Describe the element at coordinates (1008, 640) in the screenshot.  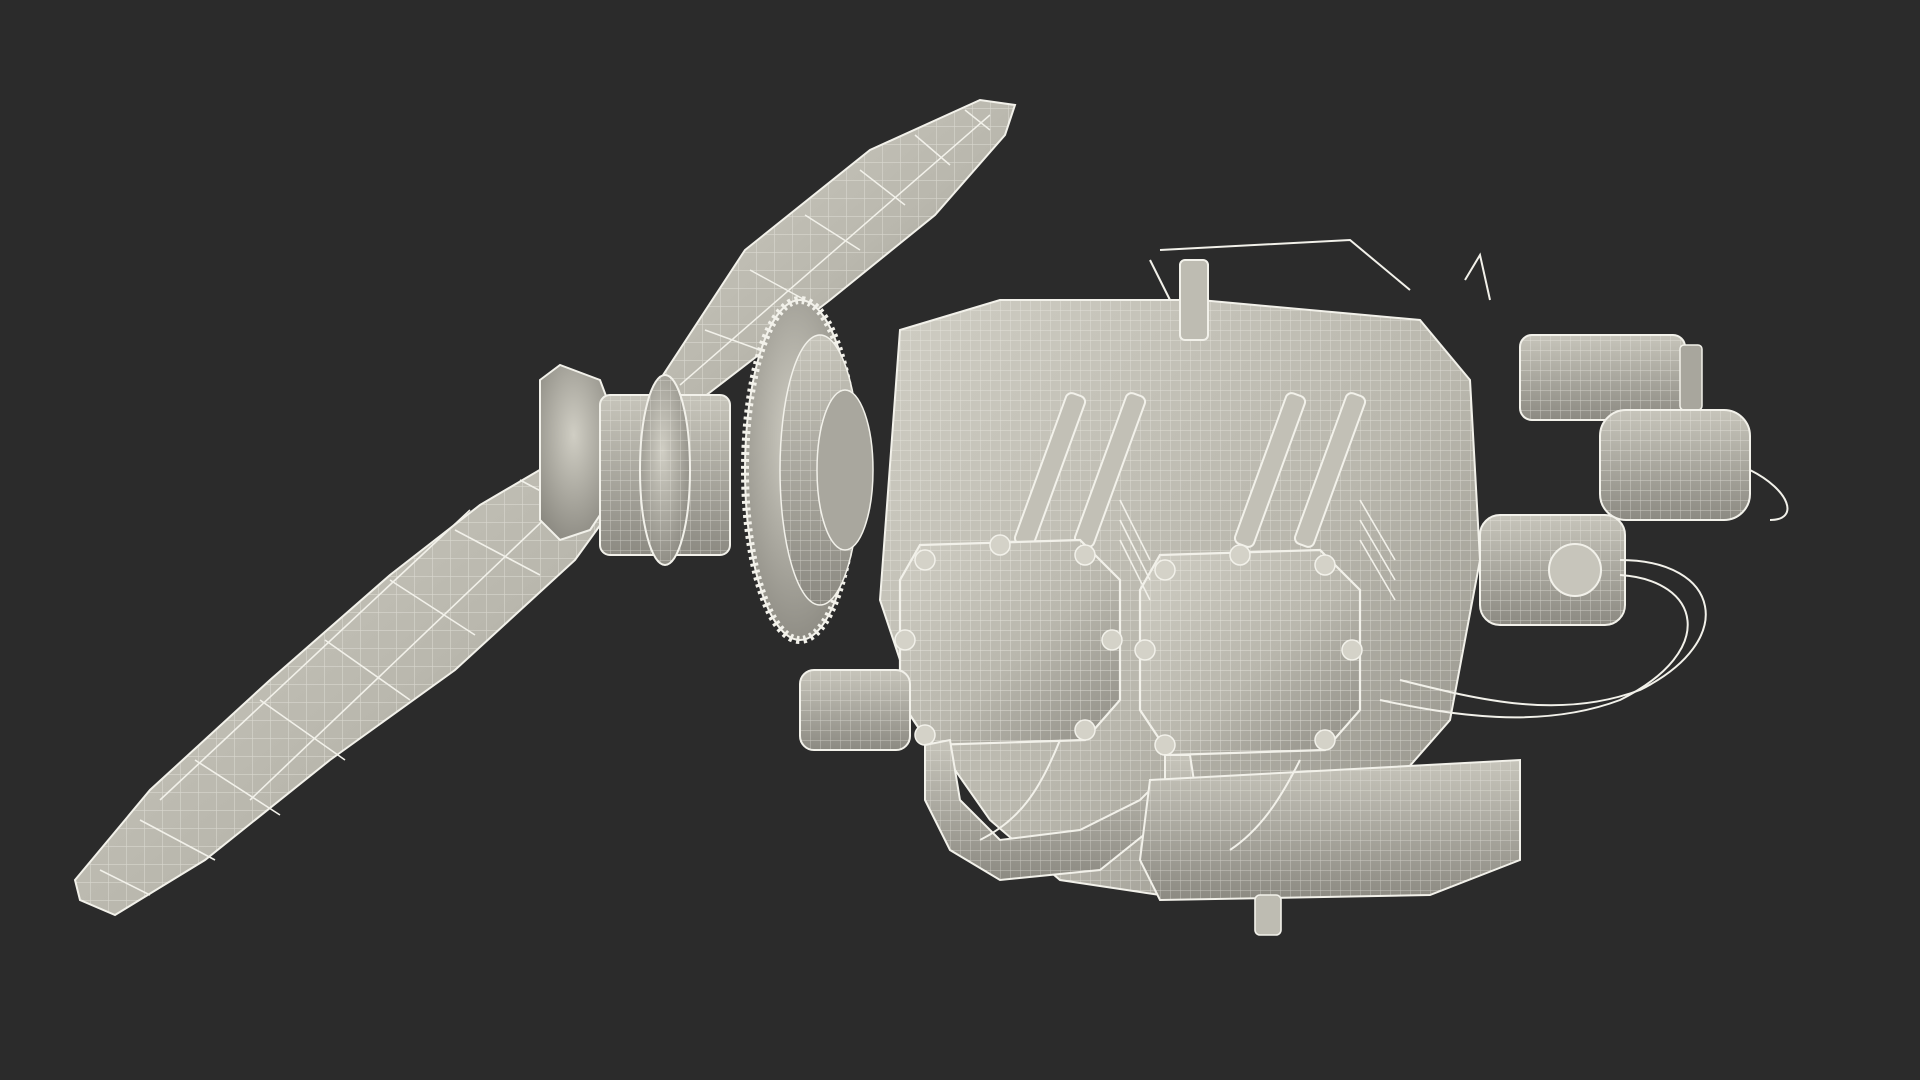
I see `cylinder-head-left` at that location.